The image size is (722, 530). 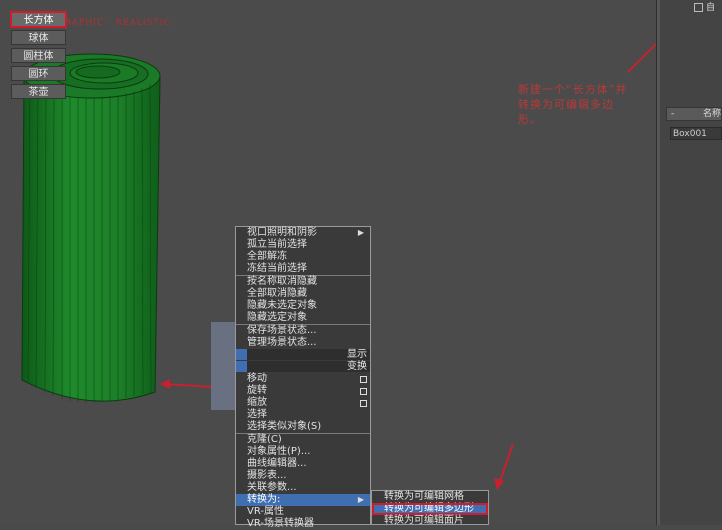 I want to click on menu-item-convert-to: 转换为: ▶, so click(x=303, y=500).